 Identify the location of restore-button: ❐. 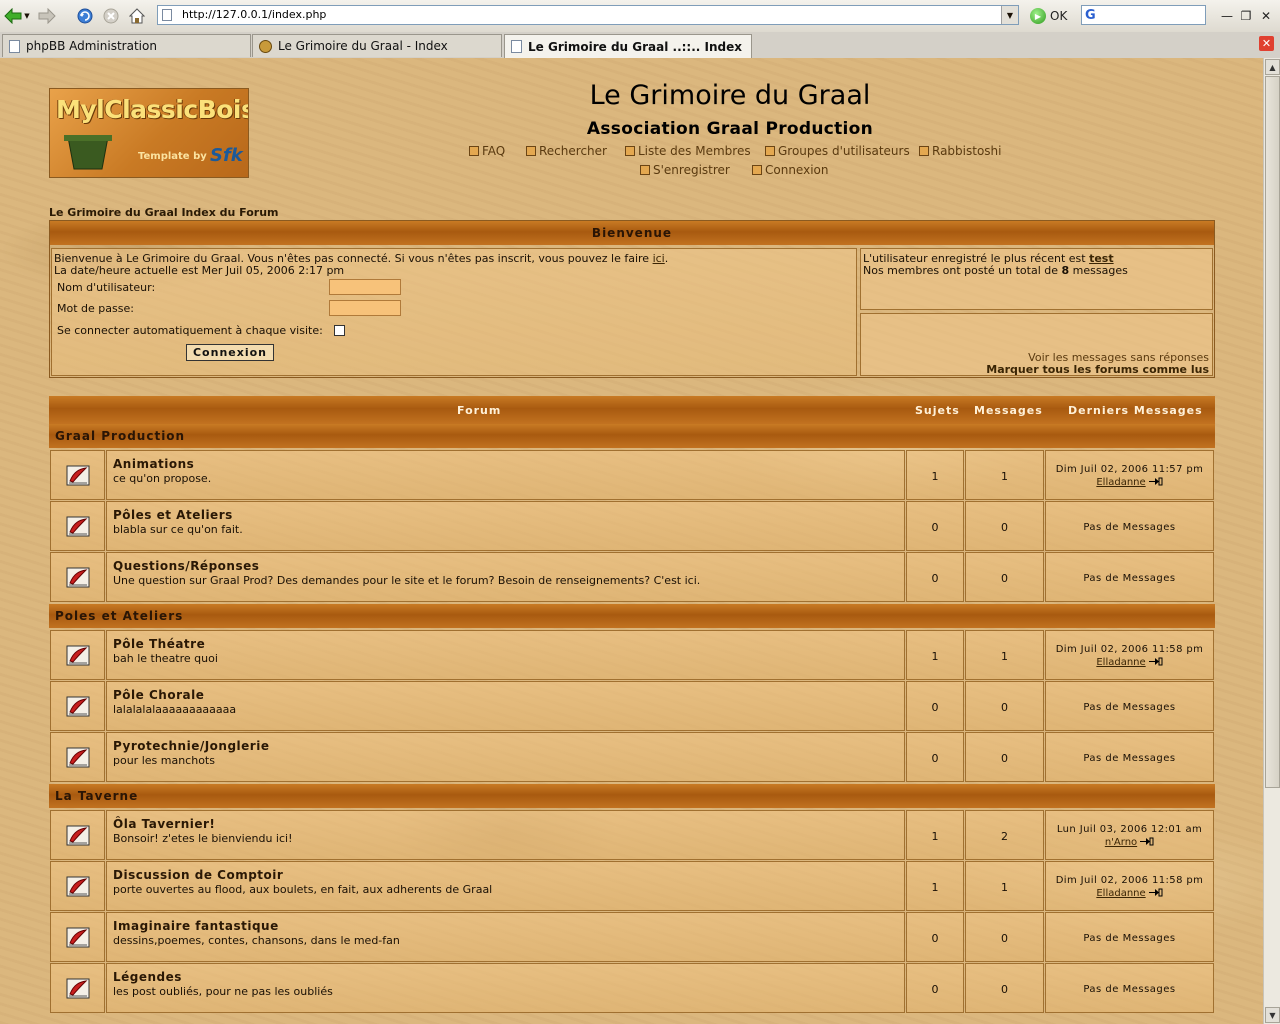
(1246, 16).